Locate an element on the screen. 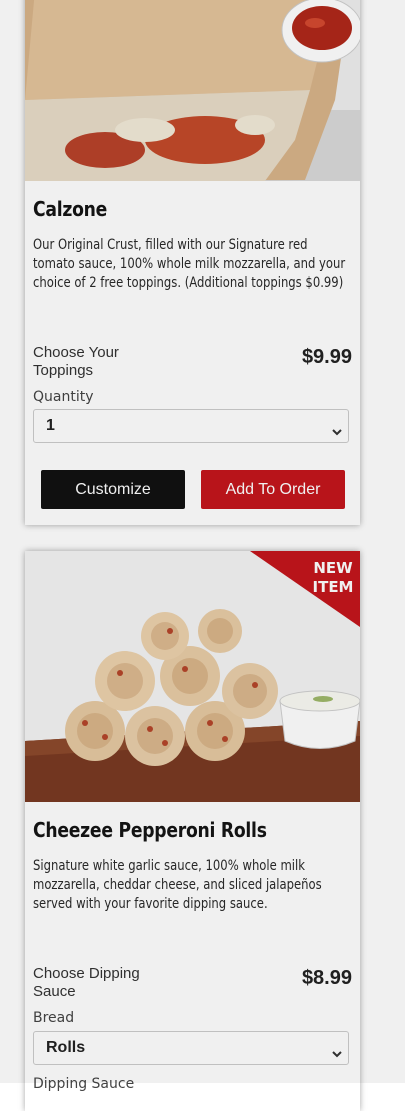 The image size is (405, 1111). customize-button: Customize is located at coordinates (113, 489).